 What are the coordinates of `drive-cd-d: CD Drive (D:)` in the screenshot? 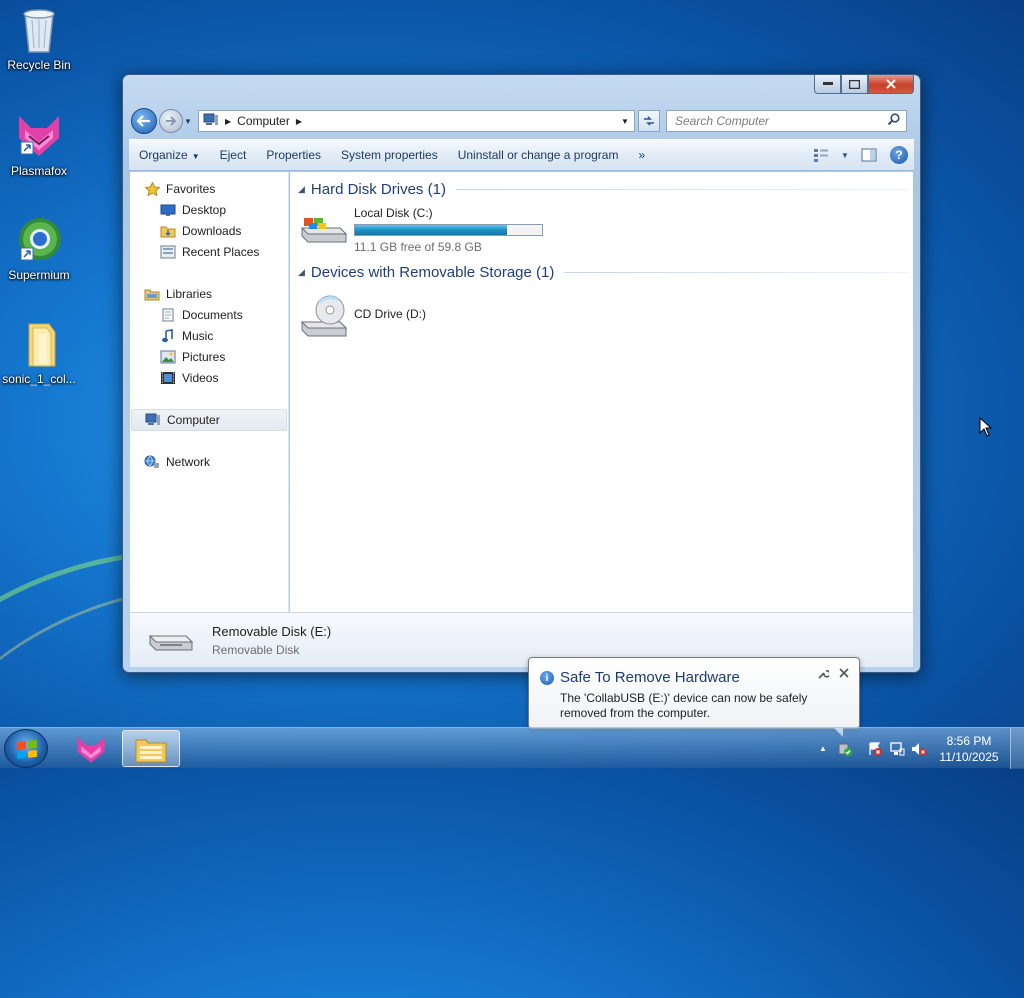 It's located at (363, 316).